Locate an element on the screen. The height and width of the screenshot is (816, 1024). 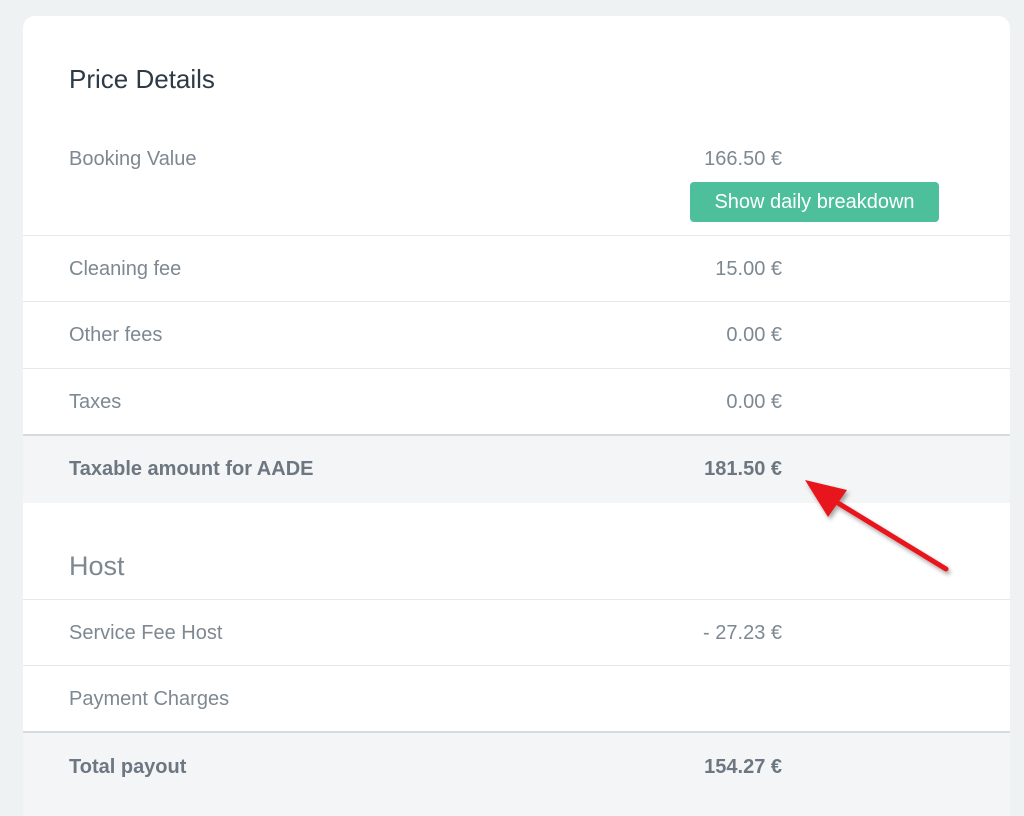
taxes-amount: 0.00 € is located at coordinates (754, 402).